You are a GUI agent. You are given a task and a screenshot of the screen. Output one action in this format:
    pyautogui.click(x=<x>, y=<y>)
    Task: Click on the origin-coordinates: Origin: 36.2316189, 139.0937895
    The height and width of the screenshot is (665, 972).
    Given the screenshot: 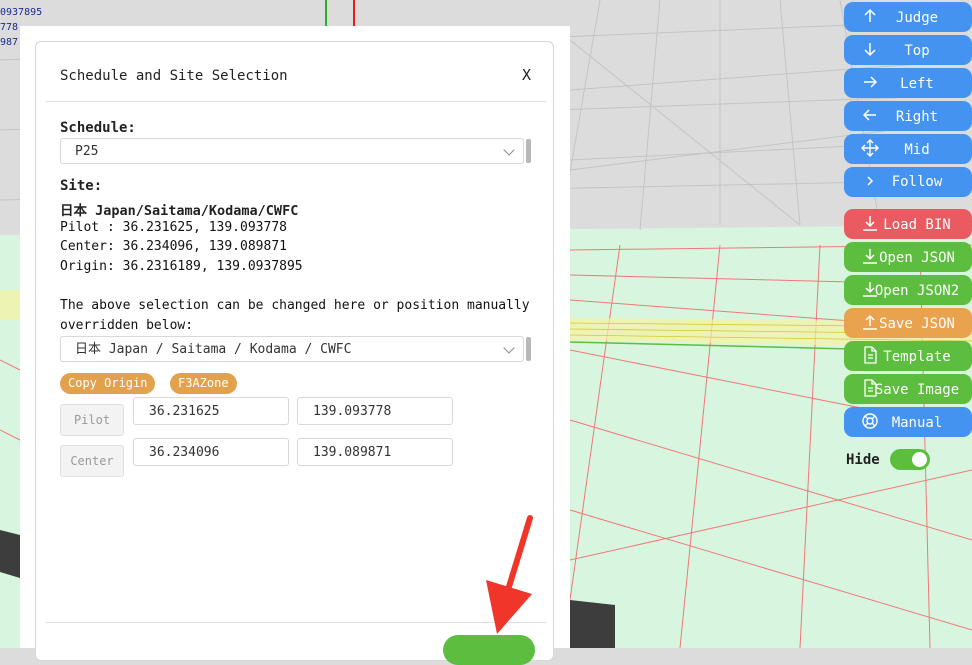 What is the action you would take?
    pyautogui.click(x=181, y=266)
    